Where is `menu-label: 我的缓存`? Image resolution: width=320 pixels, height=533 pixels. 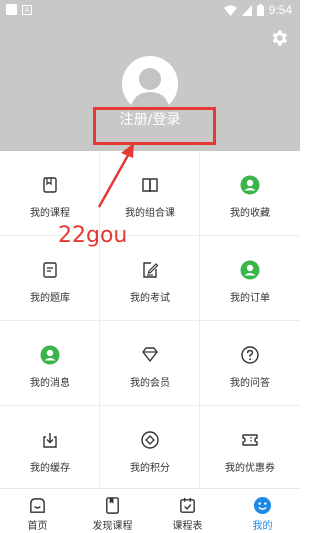
menu-label: 我的缓存 is located at coordinates (50, 468).